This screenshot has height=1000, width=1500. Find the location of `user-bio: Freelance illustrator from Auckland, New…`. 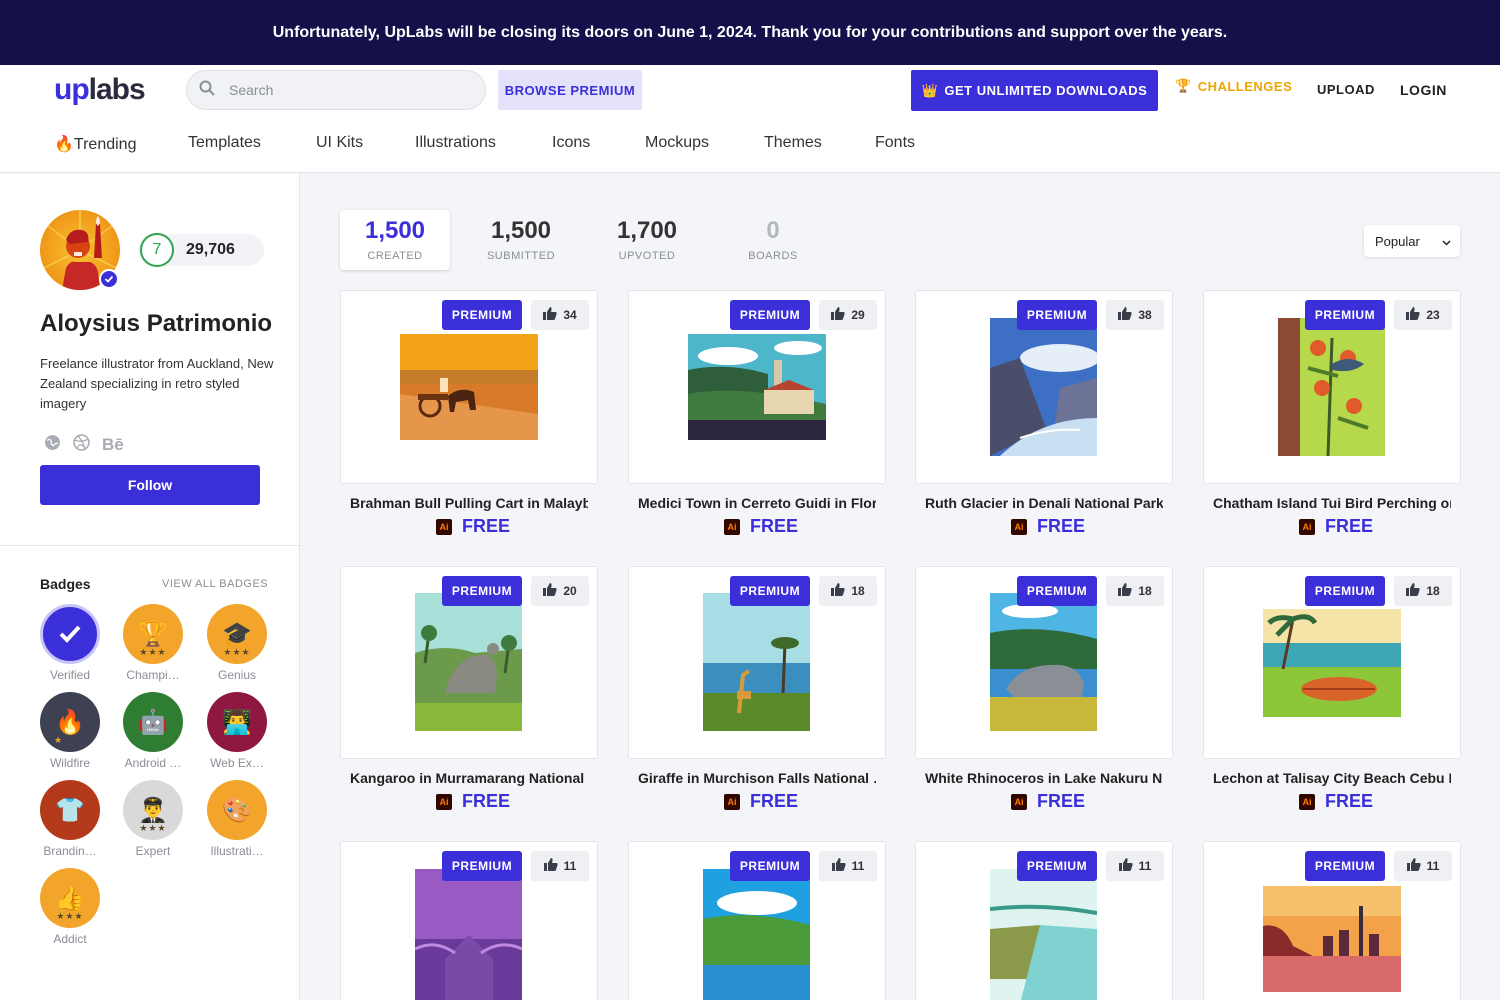

user-bio: Freelance illustrator from Auckland, New… is located at coordinates (157, 383).